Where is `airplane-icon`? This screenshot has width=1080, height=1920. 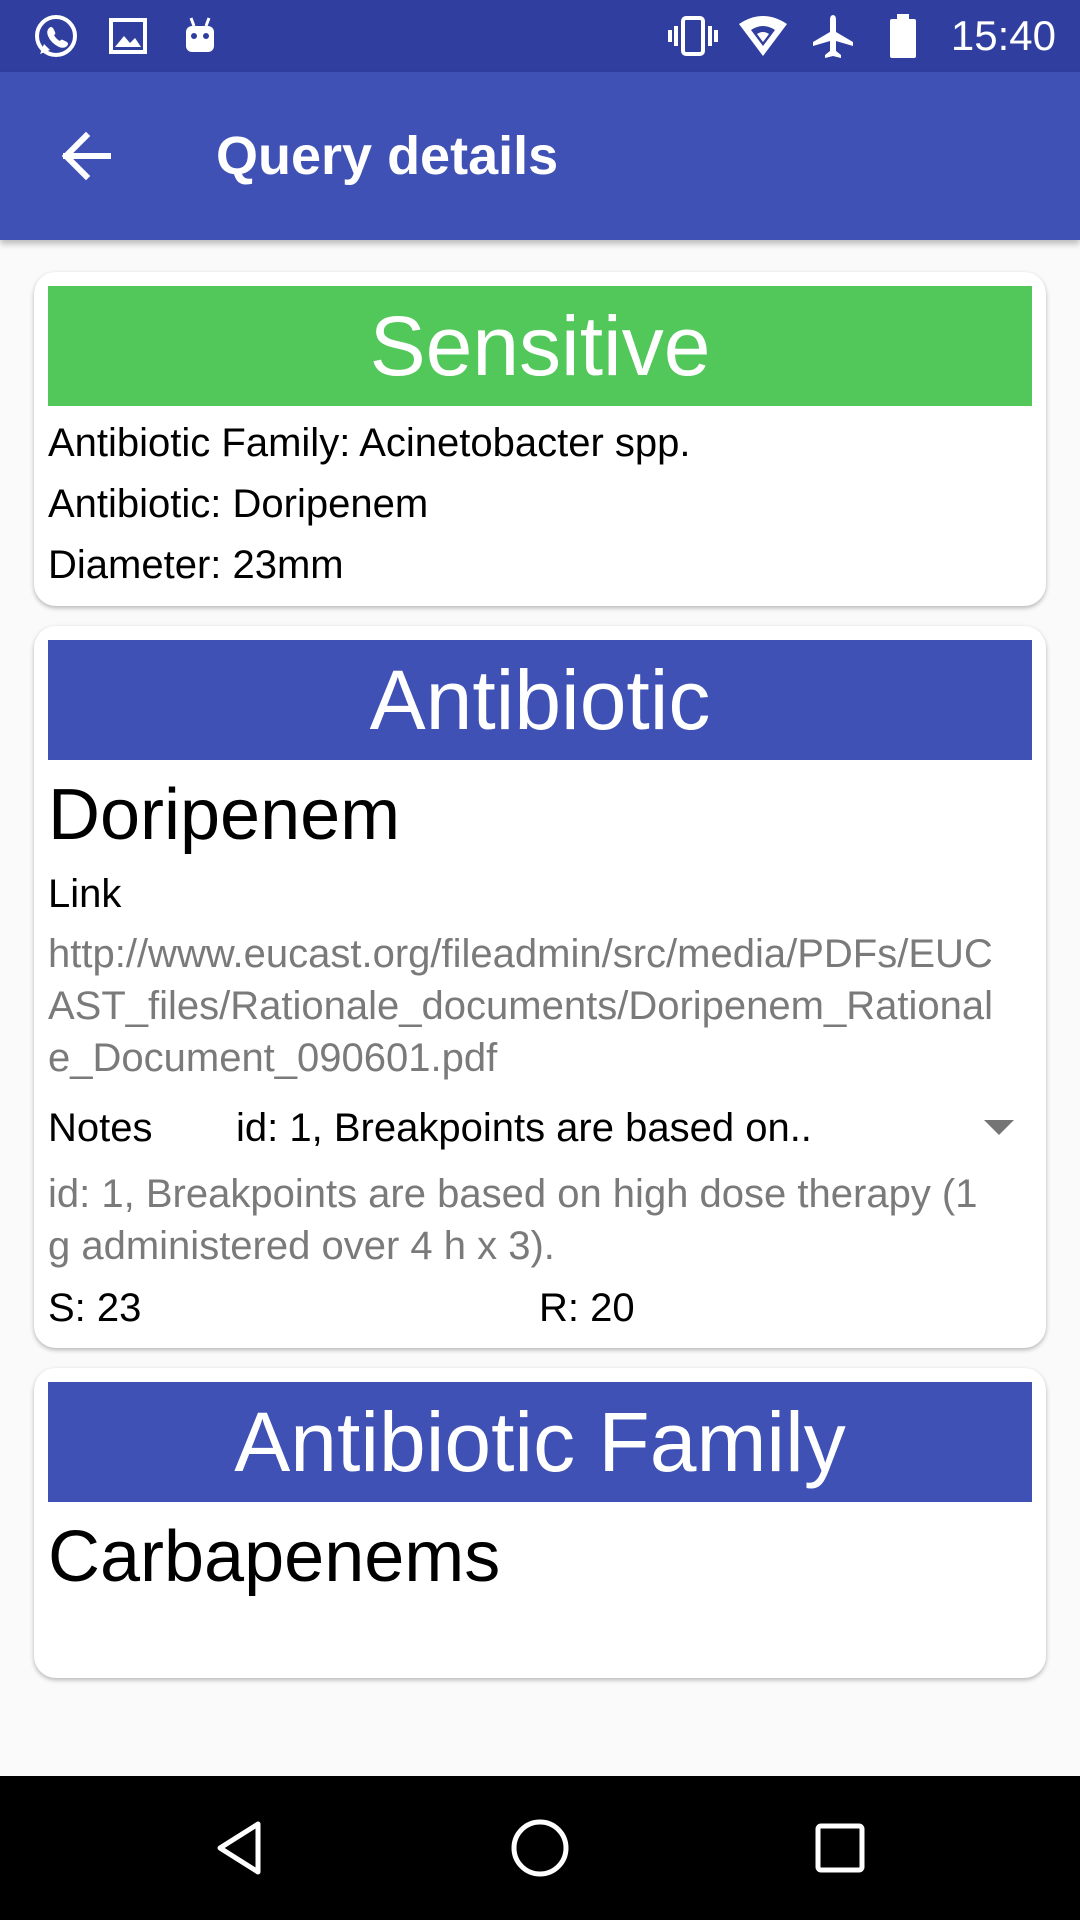
airplane-icon is located at coordinates (833, 36).